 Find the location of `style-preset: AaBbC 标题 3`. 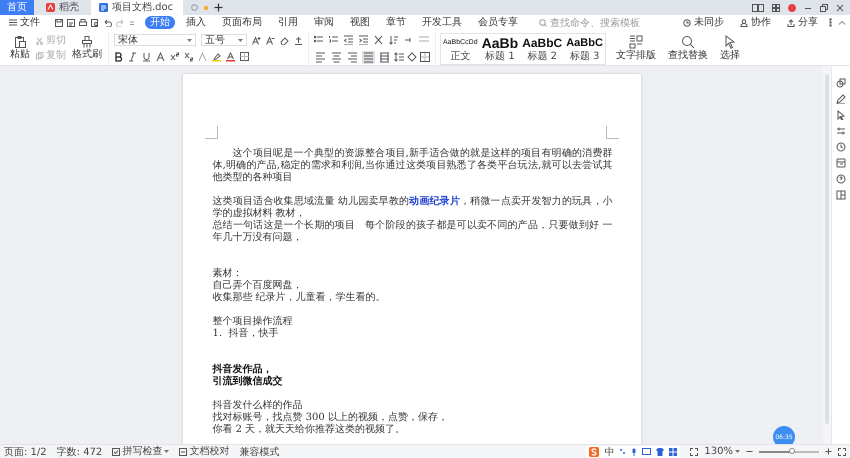

style-preset: AaBbC 标题 3 is located at coordinates (584, 49).